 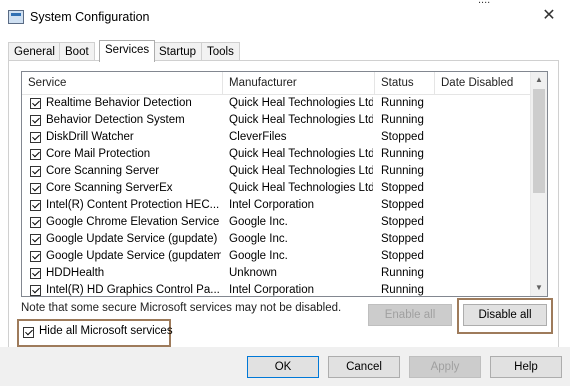 What do you see at coordinates (77, 51) in the screenshot?
I see `tab-boot: Boot` at bounding box center [77, 51].